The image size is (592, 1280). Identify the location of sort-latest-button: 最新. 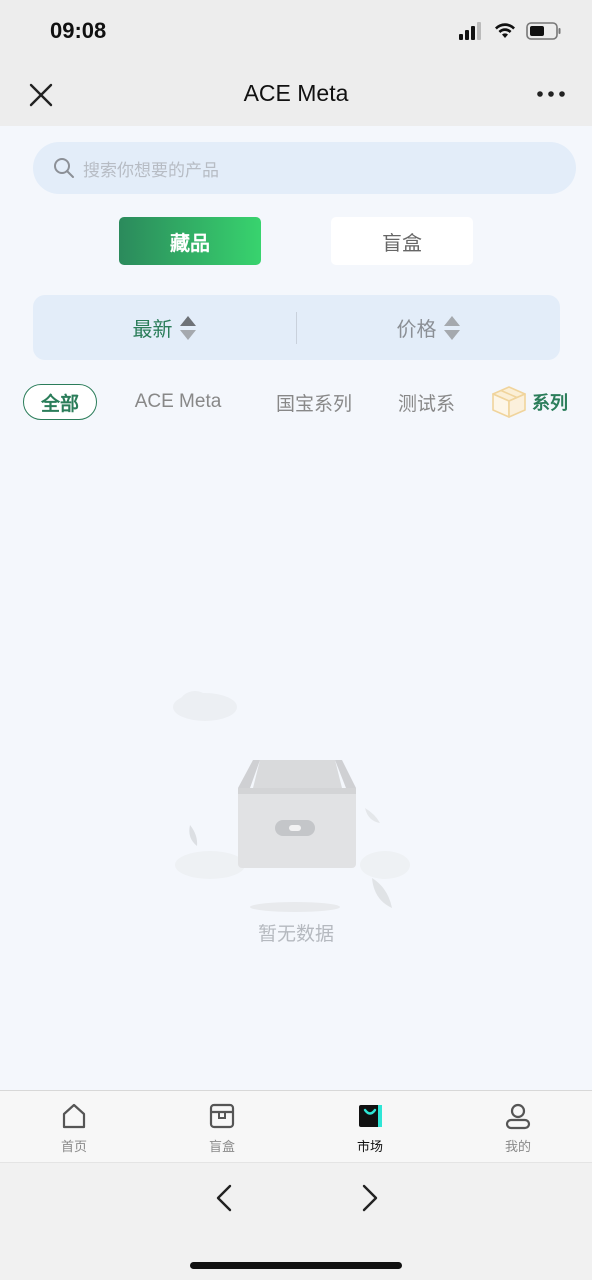
(164, 327).